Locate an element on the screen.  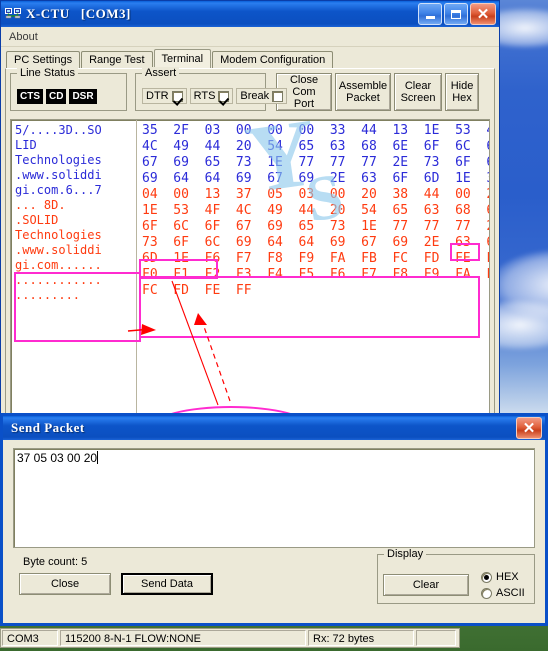
display-group: Display Clear HEX ASCII is located at coordinates (456, 576).